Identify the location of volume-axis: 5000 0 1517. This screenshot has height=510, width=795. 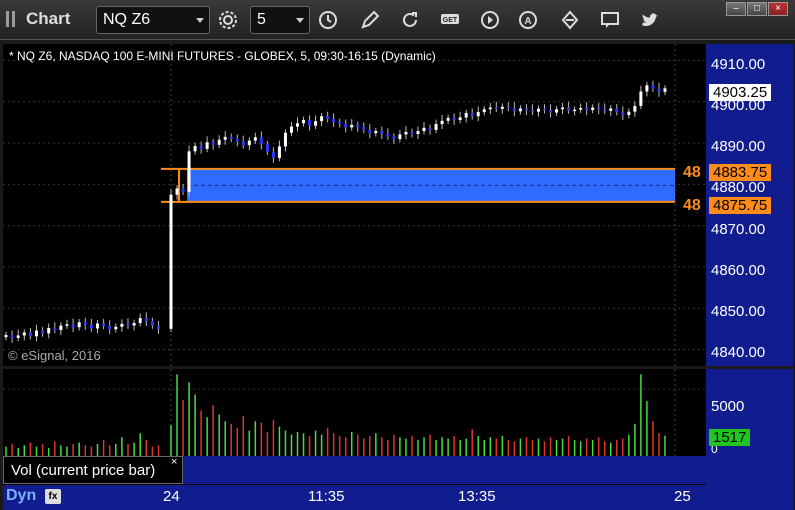
(749, 427).